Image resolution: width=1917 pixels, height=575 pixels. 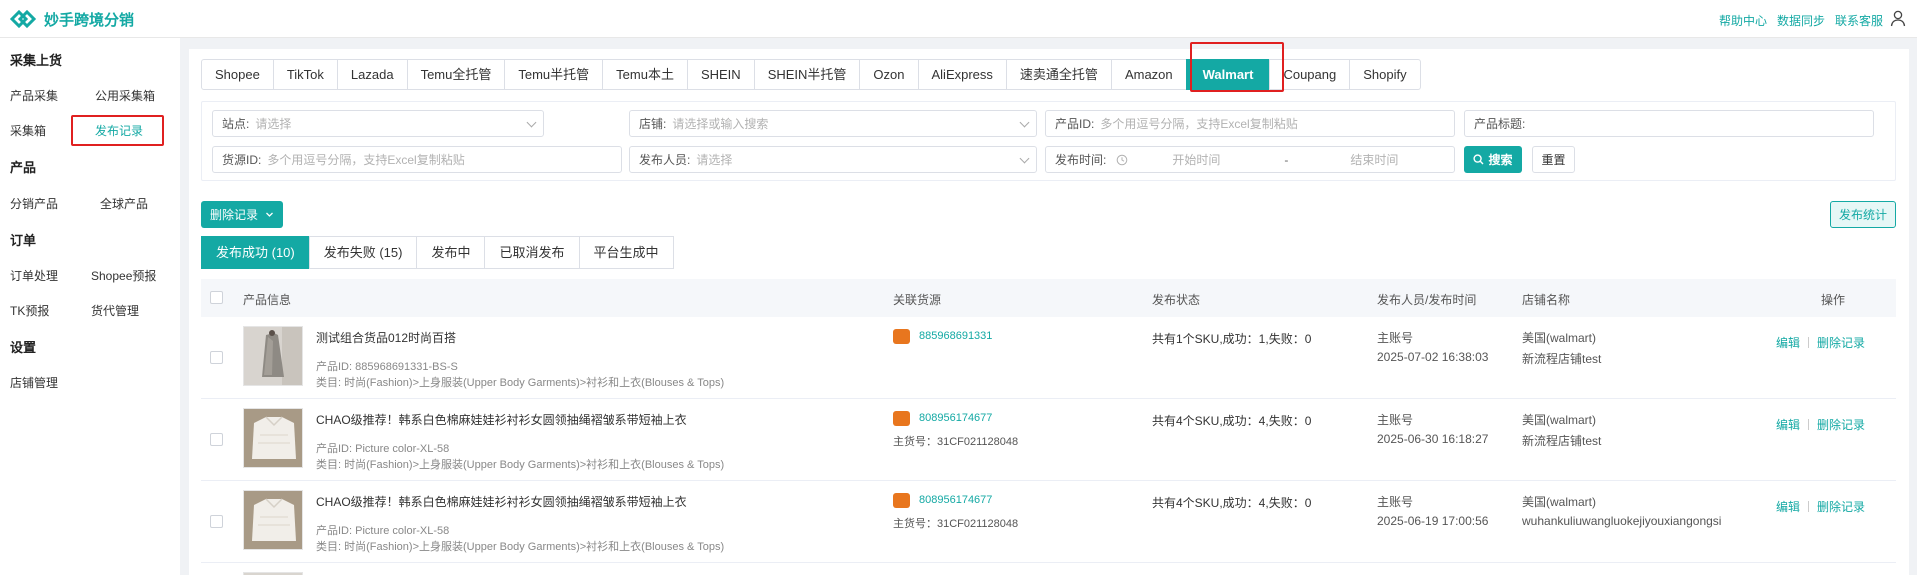 I want to click on tab-temu-local: Temu本土, so click(x=645, y=74).